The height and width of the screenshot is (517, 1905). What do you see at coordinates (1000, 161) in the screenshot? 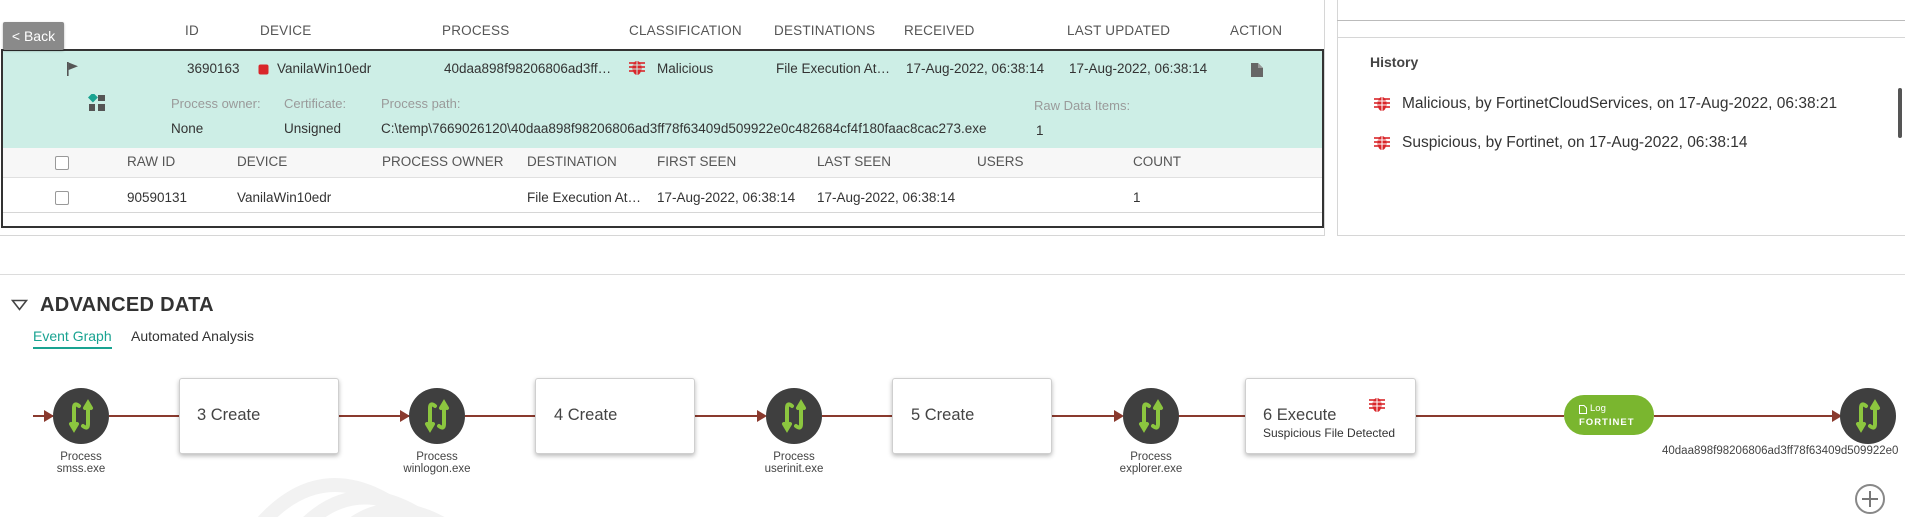
I see `subheader-users: USERS` at bounding box center [1000, 161].